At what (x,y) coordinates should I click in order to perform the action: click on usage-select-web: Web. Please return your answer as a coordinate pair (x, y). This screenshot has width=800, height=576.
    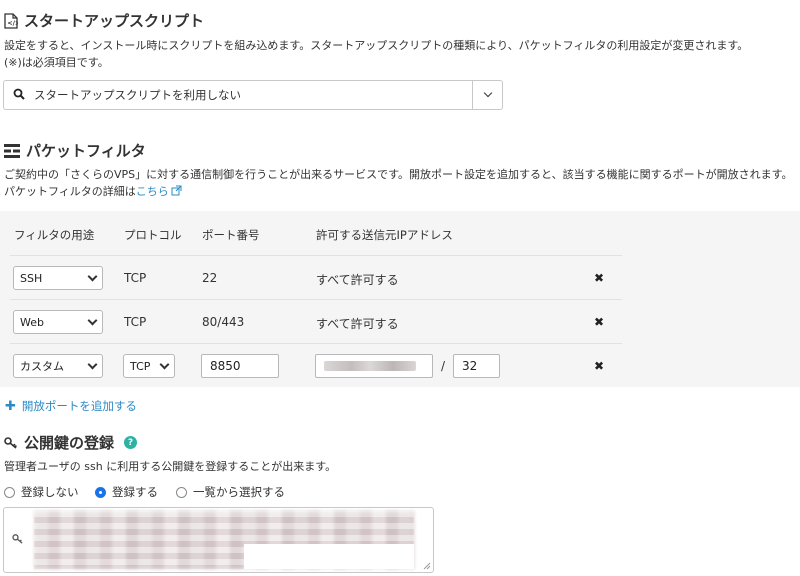
    Looking at the image, I should click on (58, 322).